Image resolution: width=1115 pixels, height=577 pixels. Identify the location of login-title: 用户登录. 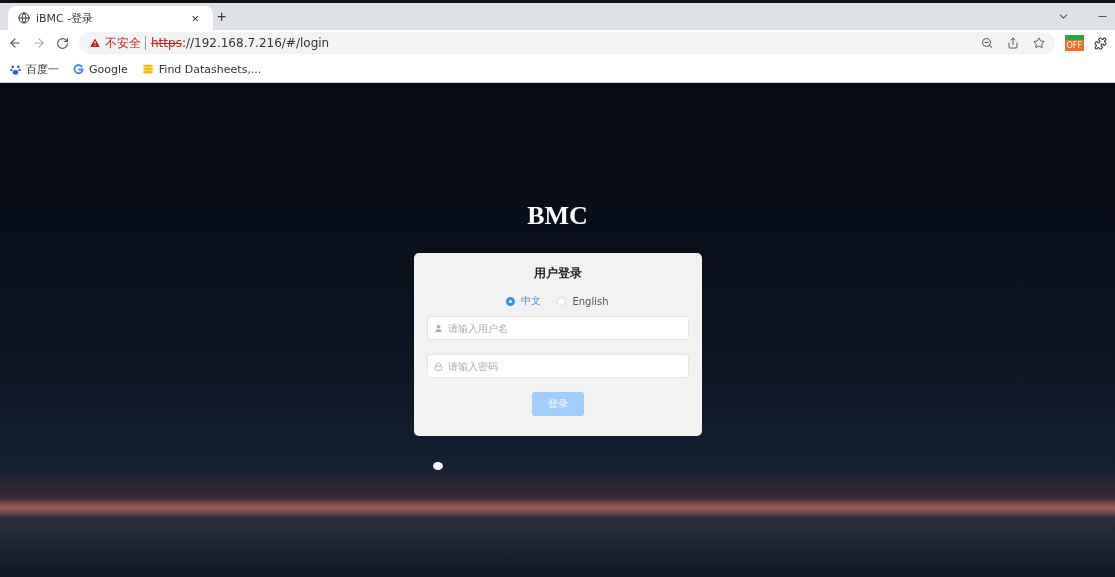
(557, 273).